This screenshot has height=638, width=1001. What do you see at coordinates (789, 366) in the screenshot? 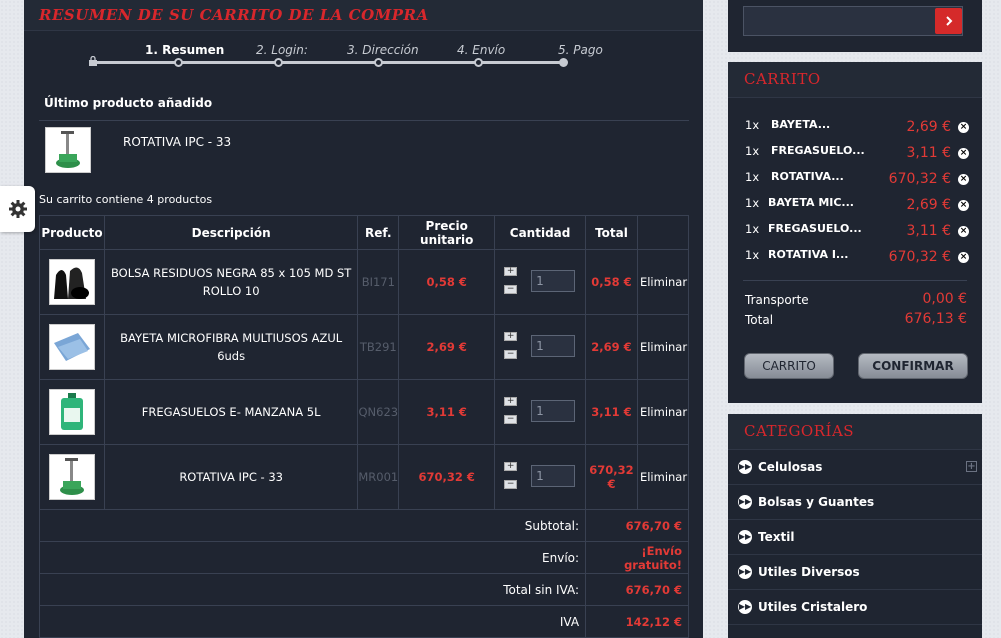
I see `view-cart-button: CARRITO` at bounding box center [789, 366].